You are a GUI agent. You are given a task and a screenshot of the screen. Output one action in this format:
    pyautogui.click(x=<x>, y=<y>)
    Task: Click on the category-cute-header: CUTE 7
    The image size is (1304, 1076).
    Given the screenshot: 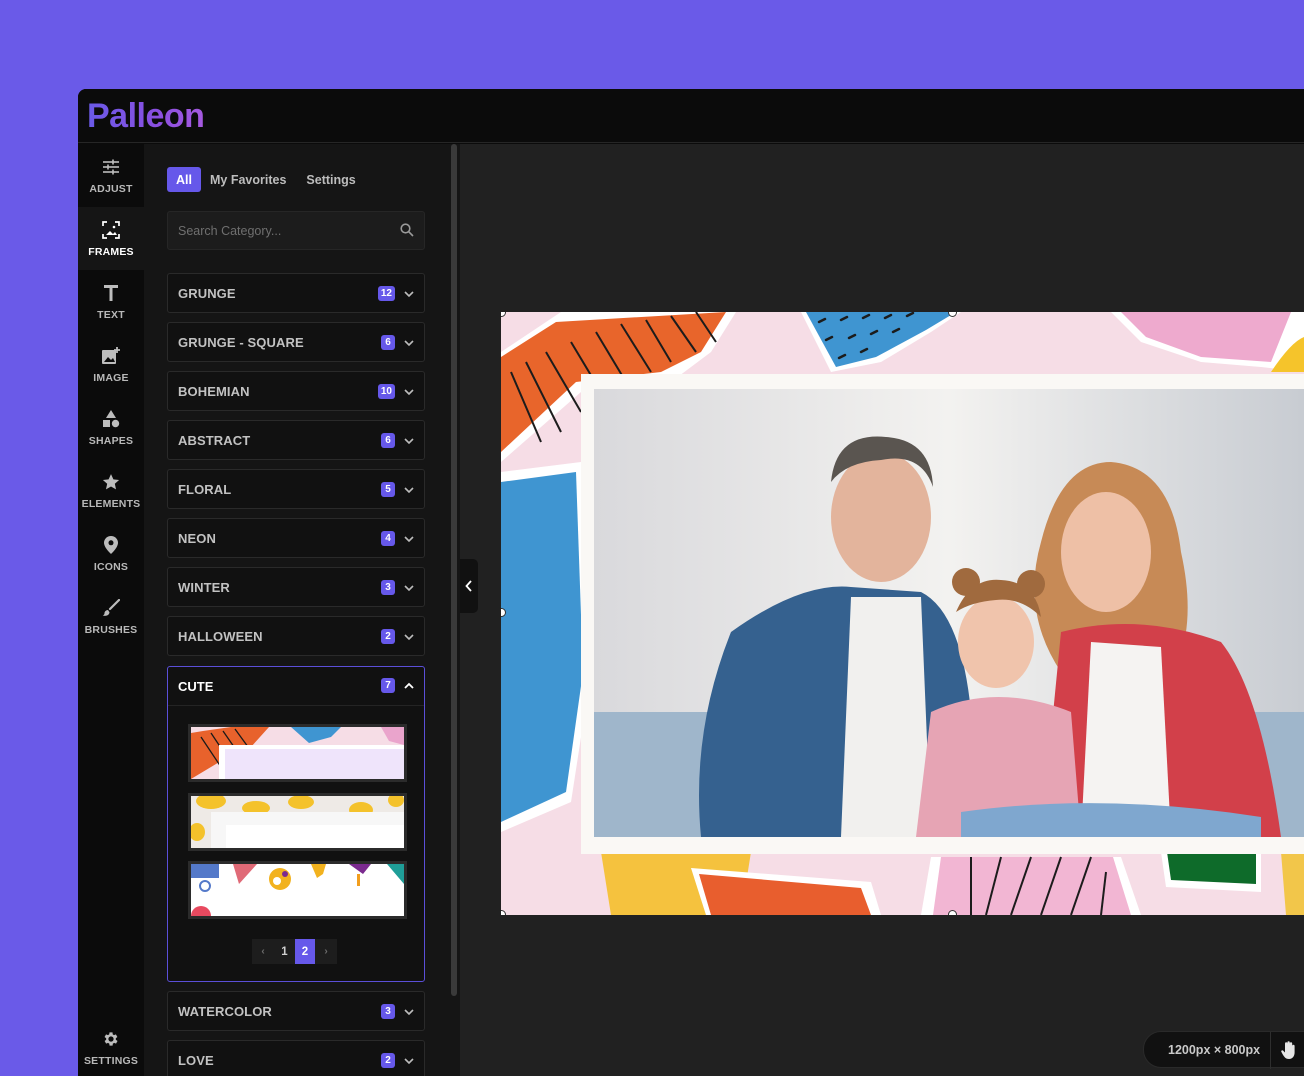 What is the action you would take?
    pyautogui.click(x=296, y=686)
    